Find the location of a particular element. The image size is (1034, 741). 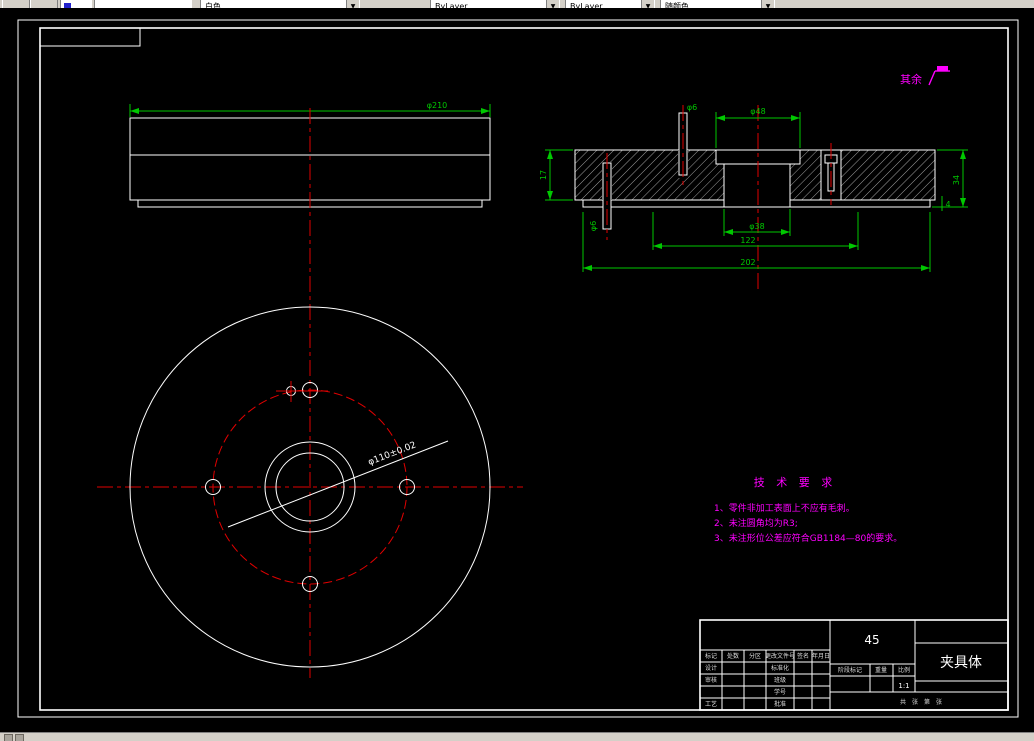

tech-item-1: 1、零件非加工表面上不应有毛刺。 is located at coordinates (784, 508).